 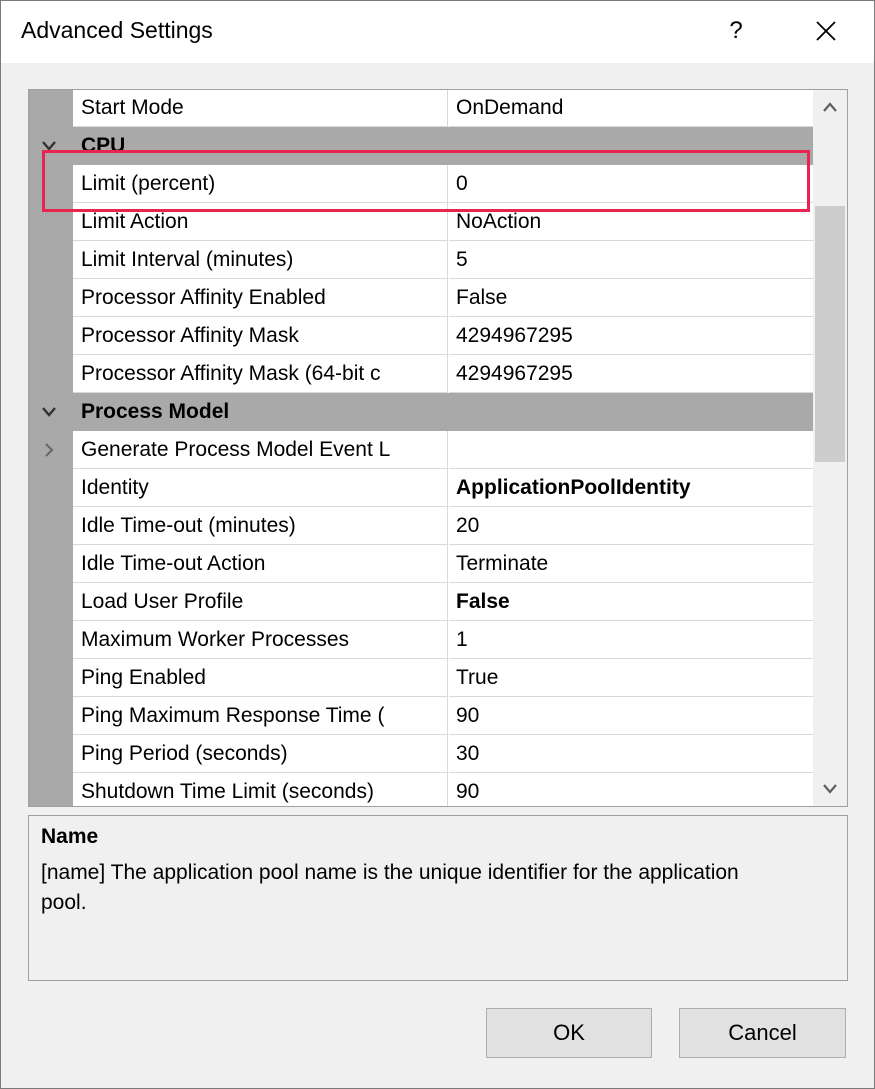 I want to click on property-value: ApplicationPoolIdentity, so click(x=631, y=488).